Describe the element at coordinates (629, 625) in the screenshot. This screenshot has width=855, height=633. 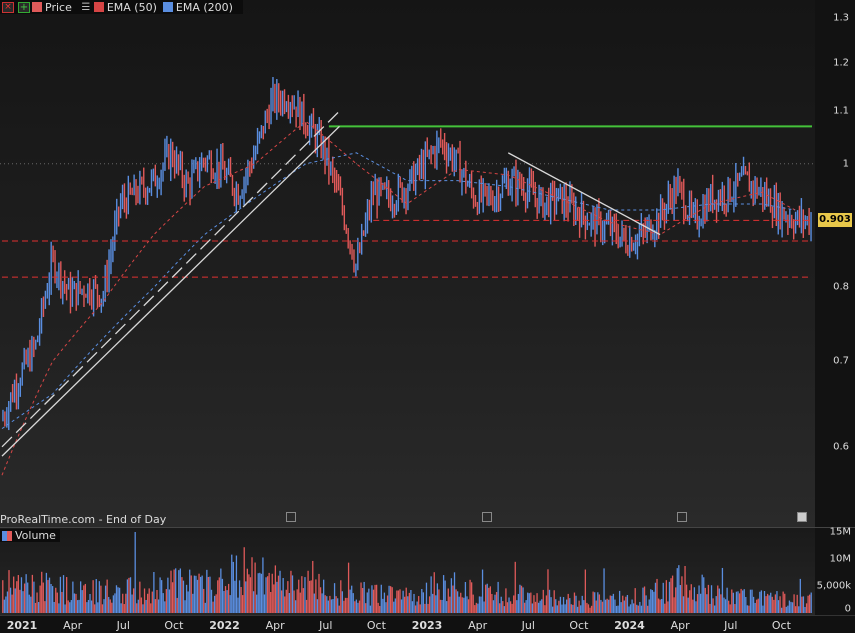
I see `time-tick-label: 2024` at that location.